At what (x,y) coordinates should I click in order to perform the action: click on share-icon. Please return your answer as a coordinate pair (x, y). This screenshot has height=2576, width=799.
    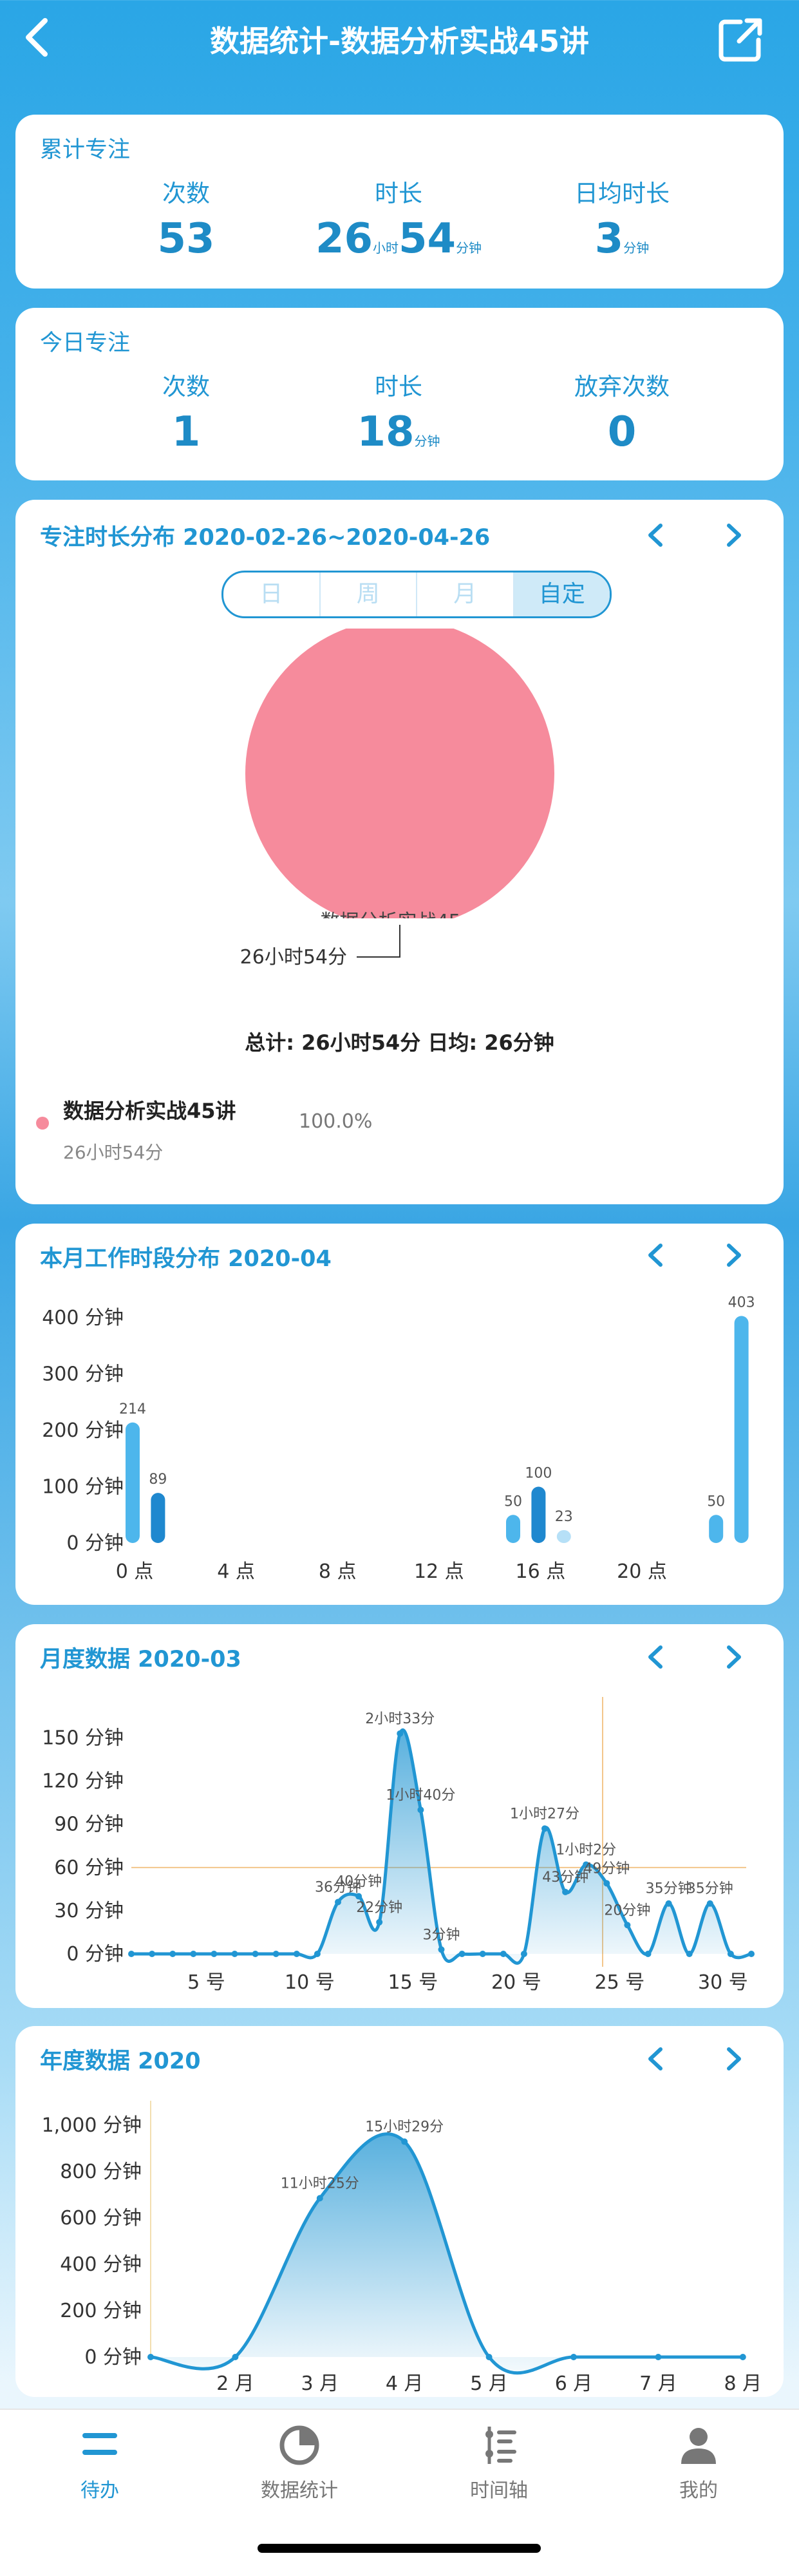
    Looking at the image, I should click on (740, 40).